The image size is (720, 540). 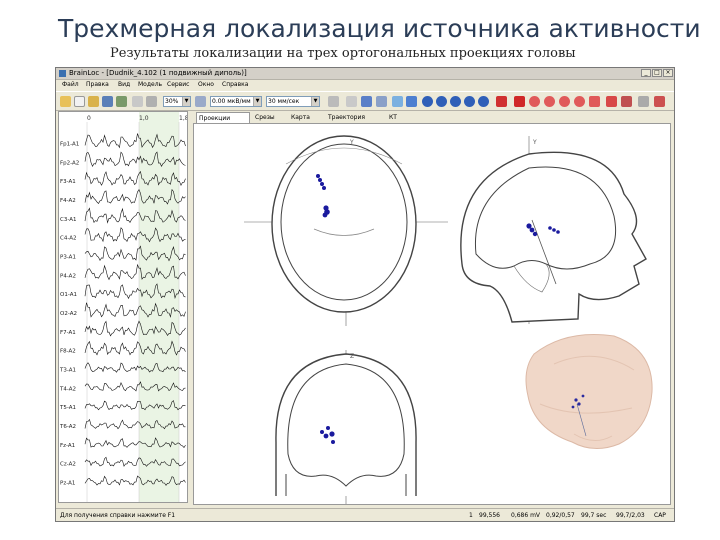 I want to click on copy-icon, so click(x=366, y=101).